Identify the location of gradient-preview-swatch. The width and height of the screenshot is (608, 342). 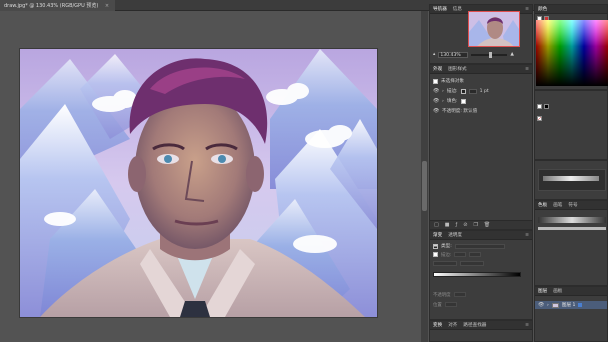
(435, 246).